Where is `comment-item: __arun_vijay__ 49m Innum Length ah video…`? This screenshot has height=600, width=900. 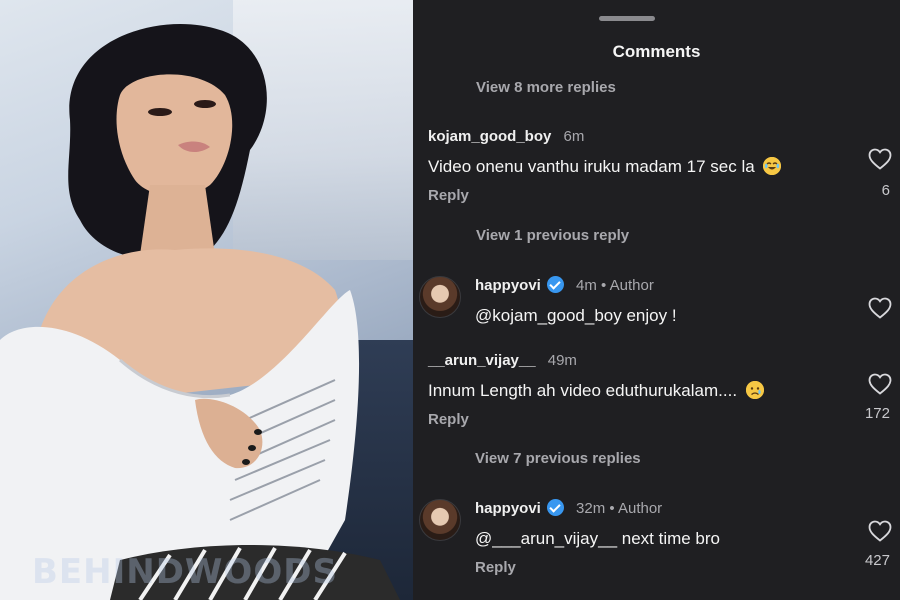 comment-item: __arun_vijay__ 49m Innum Length ah video… is located at coordinates (664, 390).